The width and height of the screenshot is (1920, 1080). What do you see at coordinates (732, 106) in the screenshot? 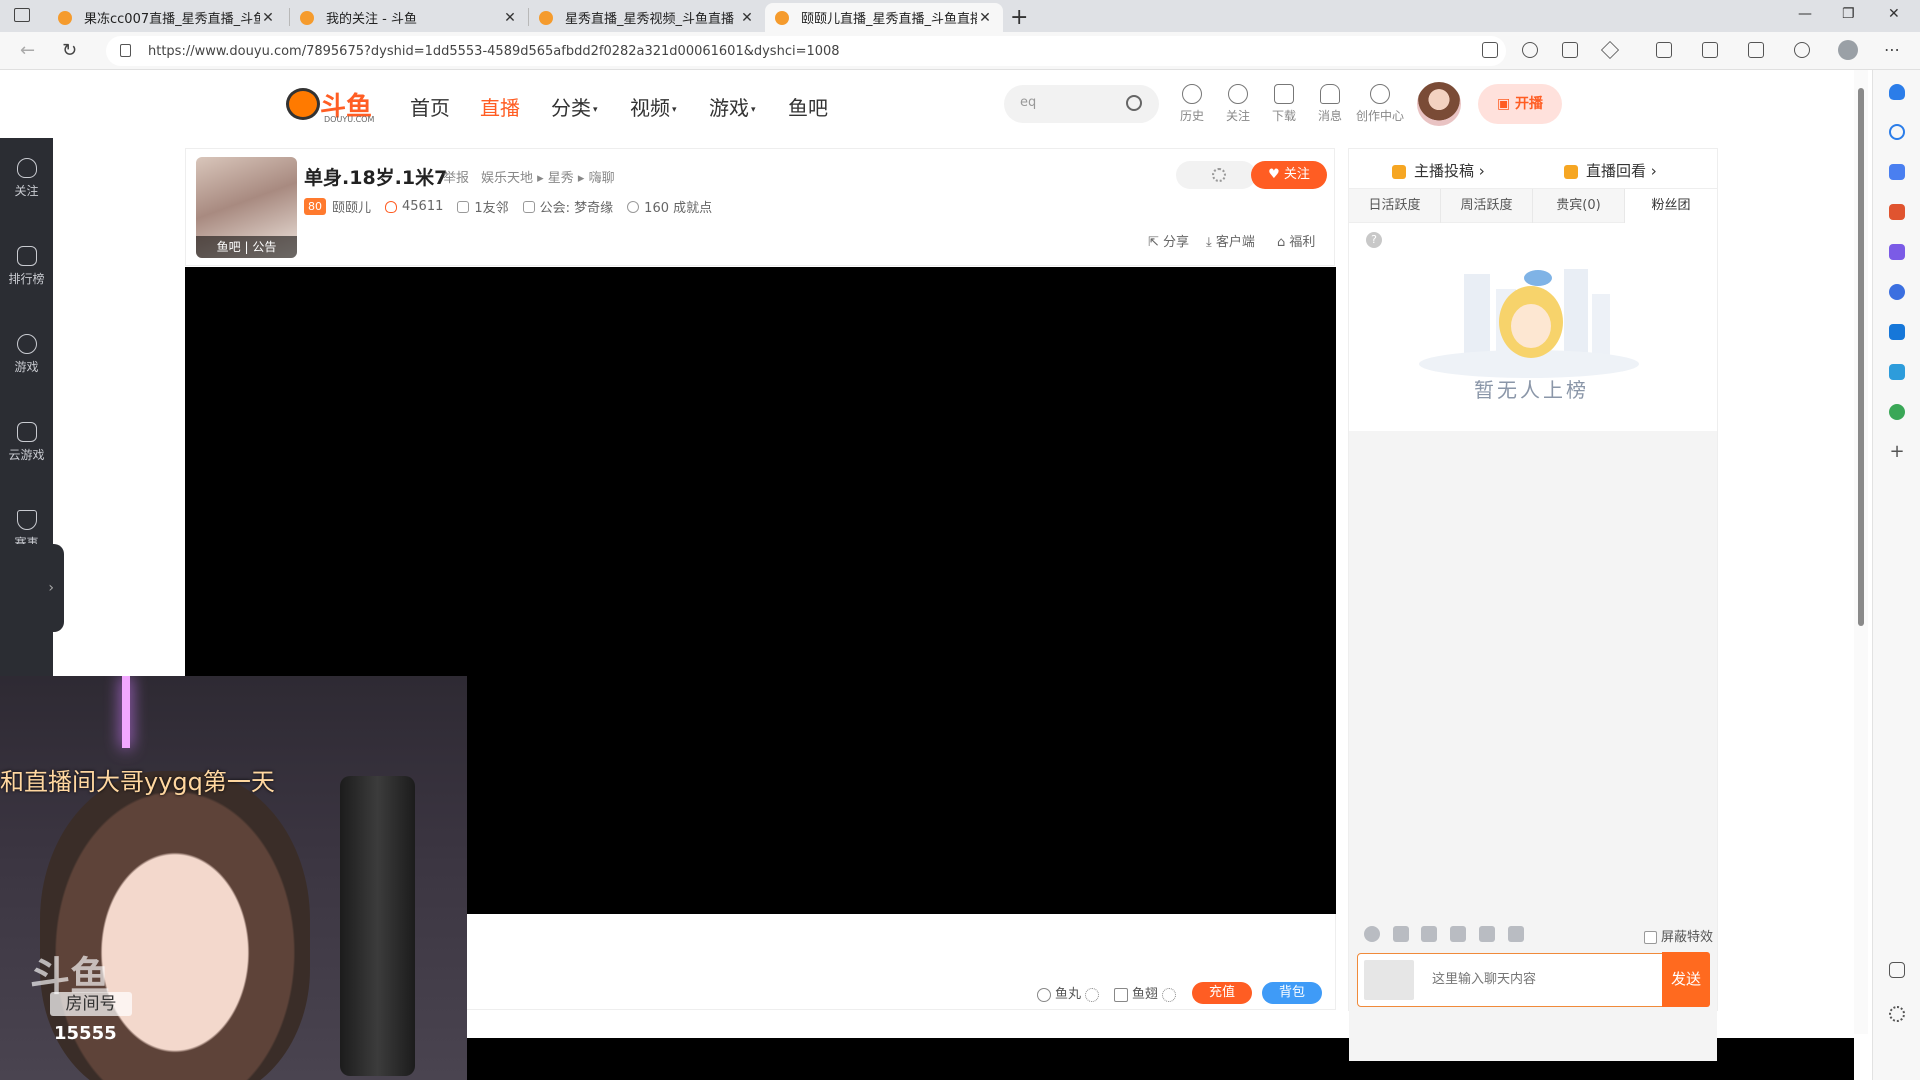
I see `nav-games: 游戏 ▾` at bounding box center [732, 106].